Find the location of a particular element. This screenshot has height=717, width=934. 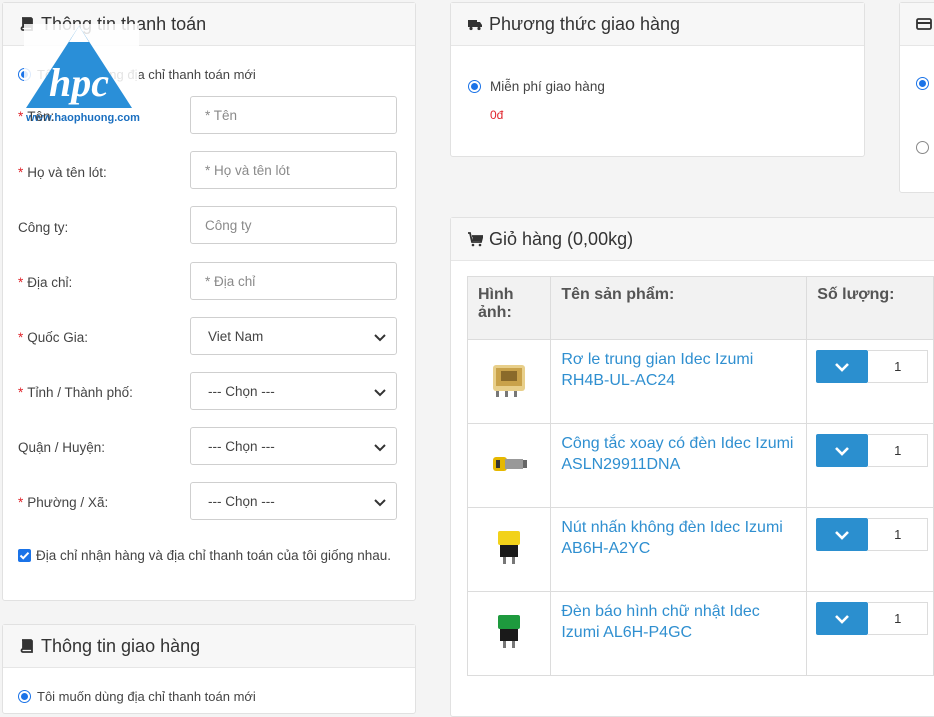

product-name-cell: Nút nhấn không đèn Idec Izumi AB6H-A2YC is located at coordinates (679, 549).